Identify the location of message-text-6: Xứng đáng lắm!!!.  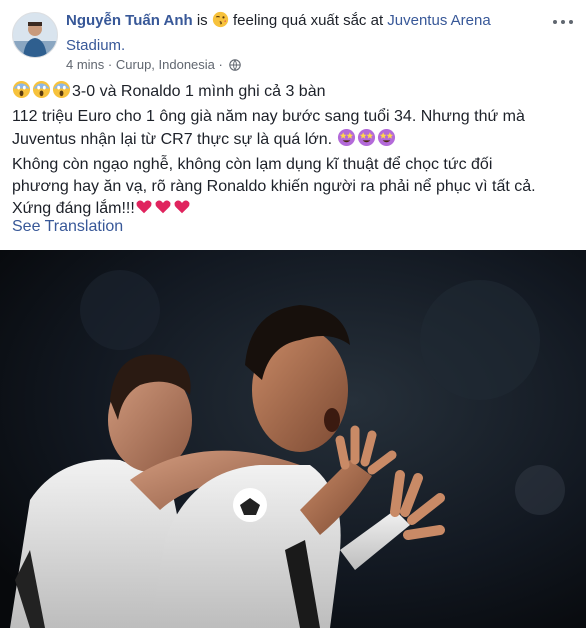
(73, 208).